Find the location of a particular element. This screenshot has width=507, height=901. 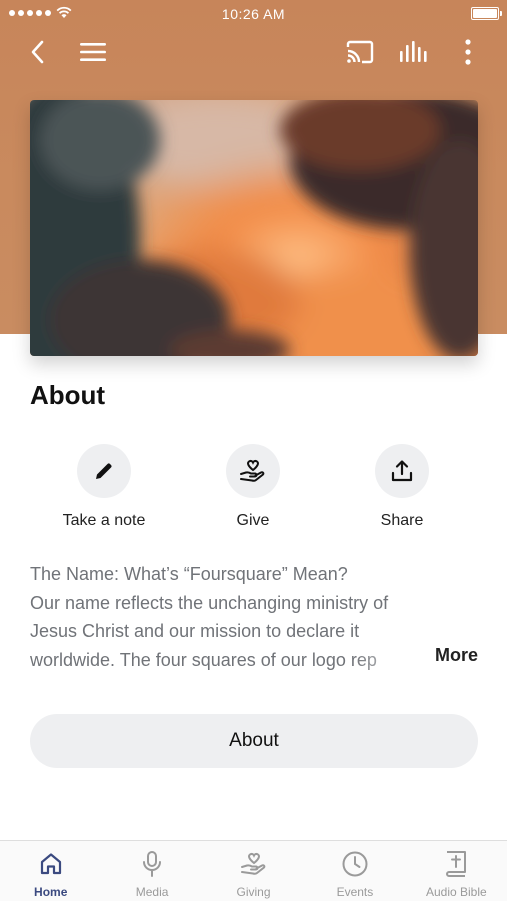

tab-bar: Home Media Giving Events Audio Bible is located at coordinates (253, 870).